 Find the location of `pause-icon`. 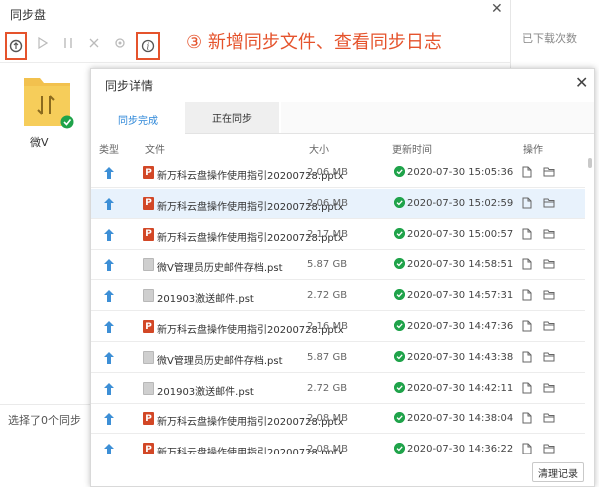

pause-icon is located at coordinates (68, 43).